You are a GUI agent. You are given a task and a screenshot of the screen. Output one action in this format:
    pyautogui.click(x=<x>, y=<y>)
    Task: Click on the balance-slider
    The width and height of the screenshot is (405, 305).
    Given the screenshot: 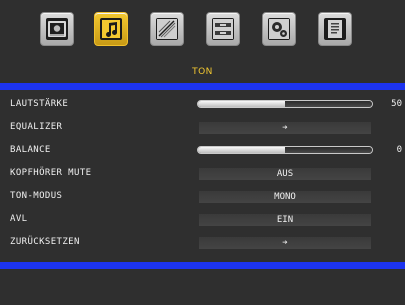 What is the action you would take?
    pyautogui.click(x=285, y=150)
    